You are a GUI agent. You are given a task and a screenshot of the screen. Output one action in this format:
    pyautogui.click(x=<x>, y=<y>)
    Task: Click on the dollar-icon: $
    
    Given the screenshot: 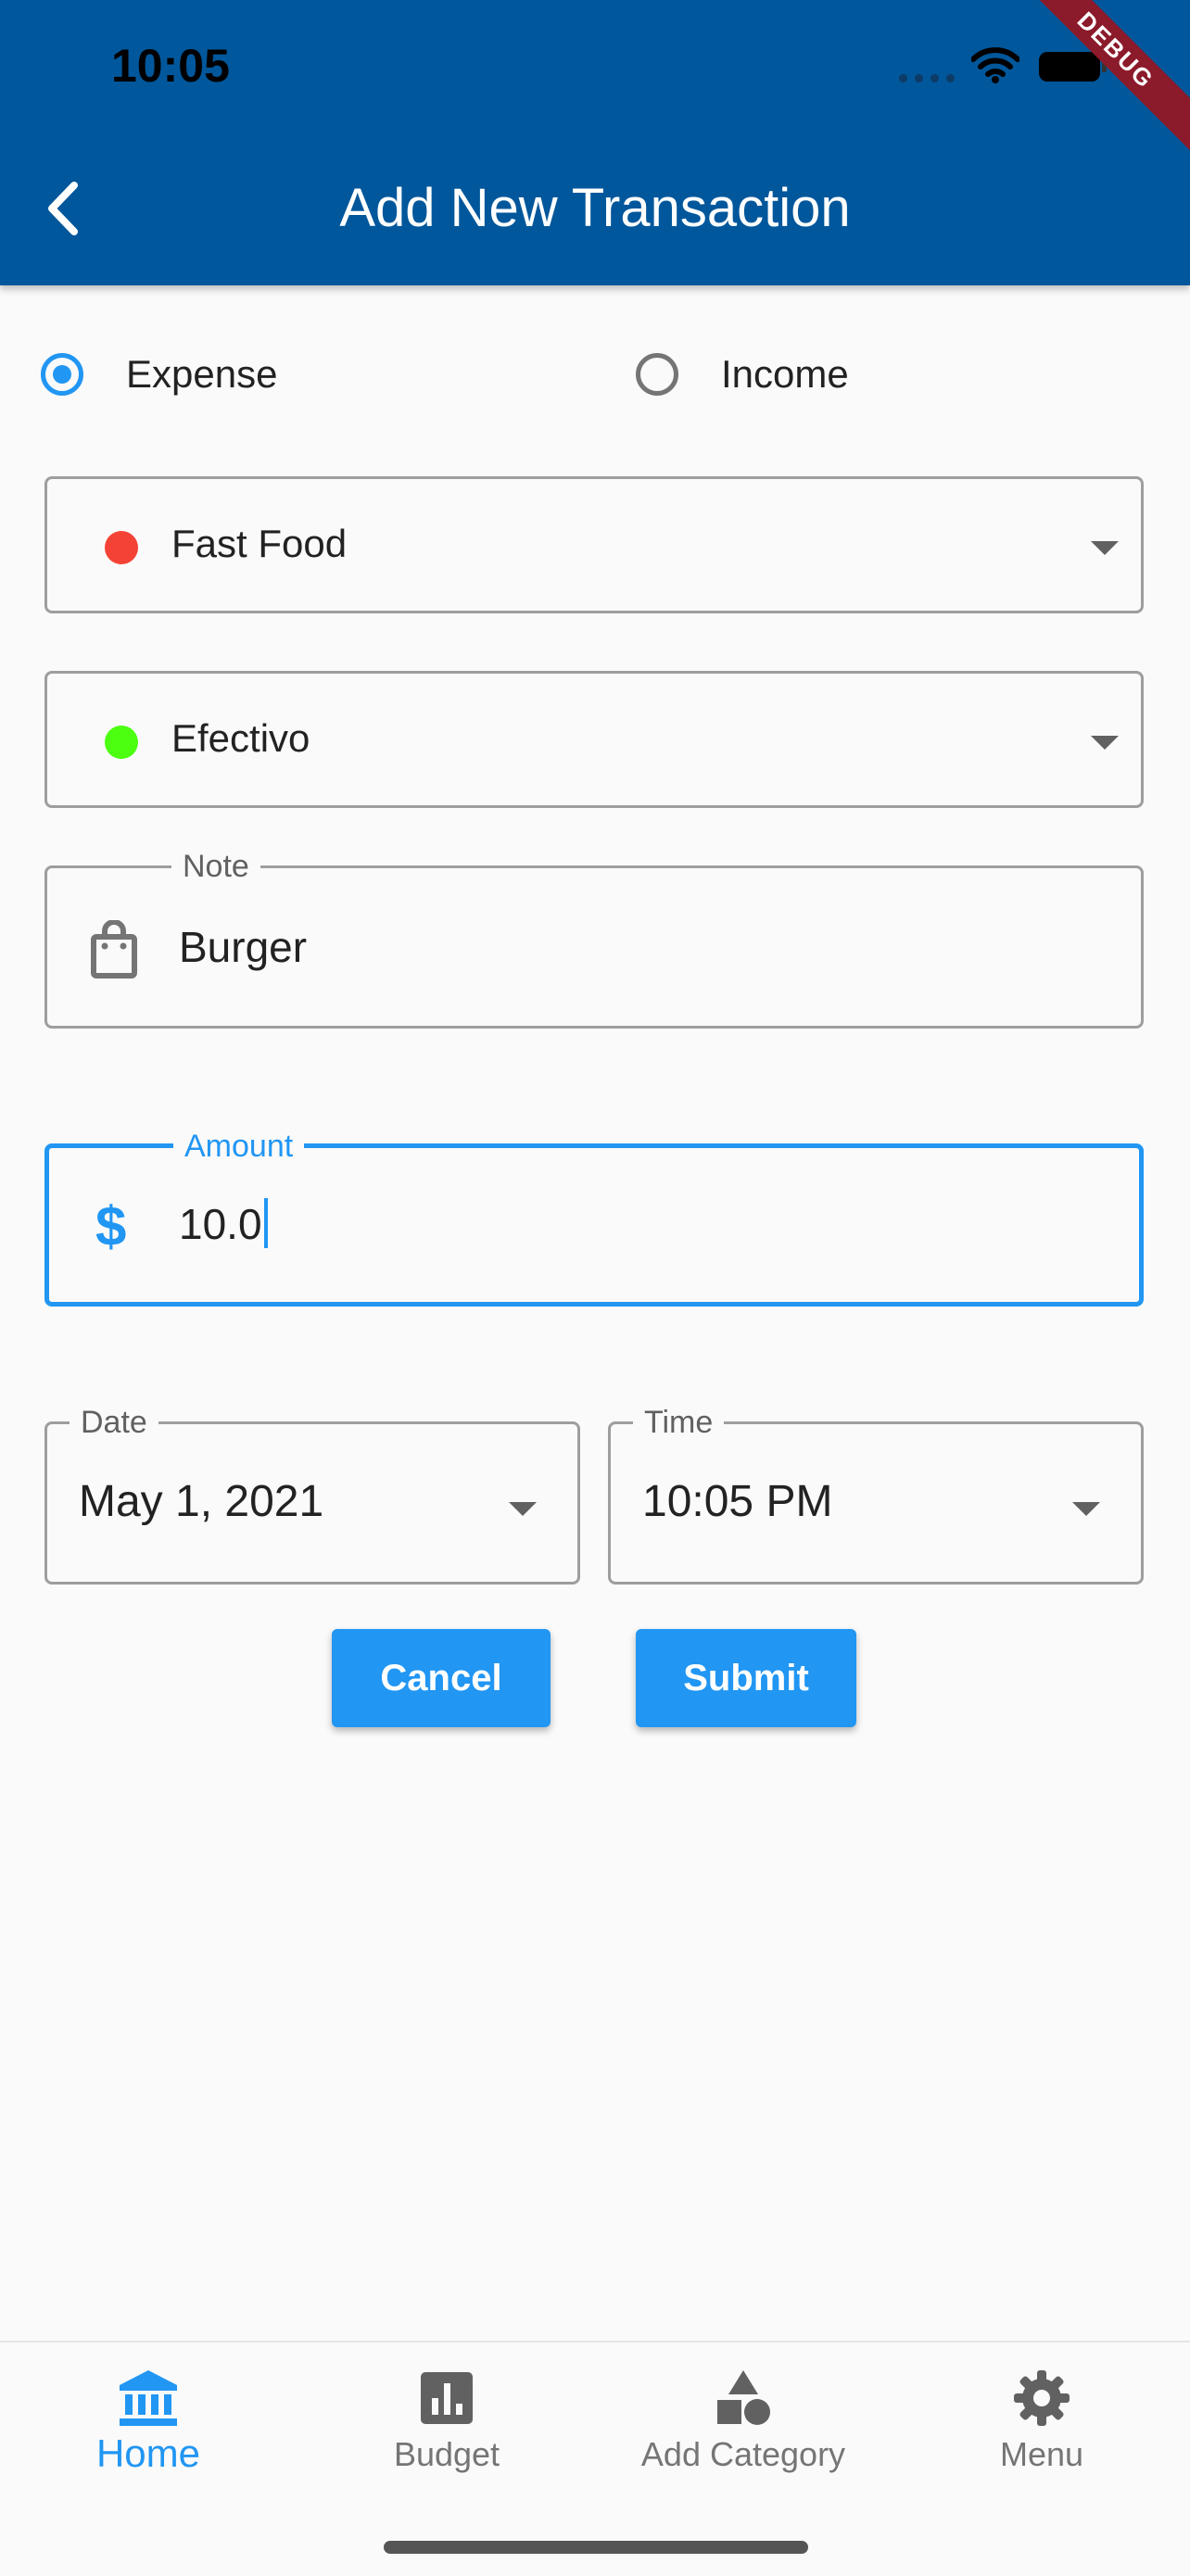 What is the action you would take?
    pyautogui.click(x=111, y=1226)
    